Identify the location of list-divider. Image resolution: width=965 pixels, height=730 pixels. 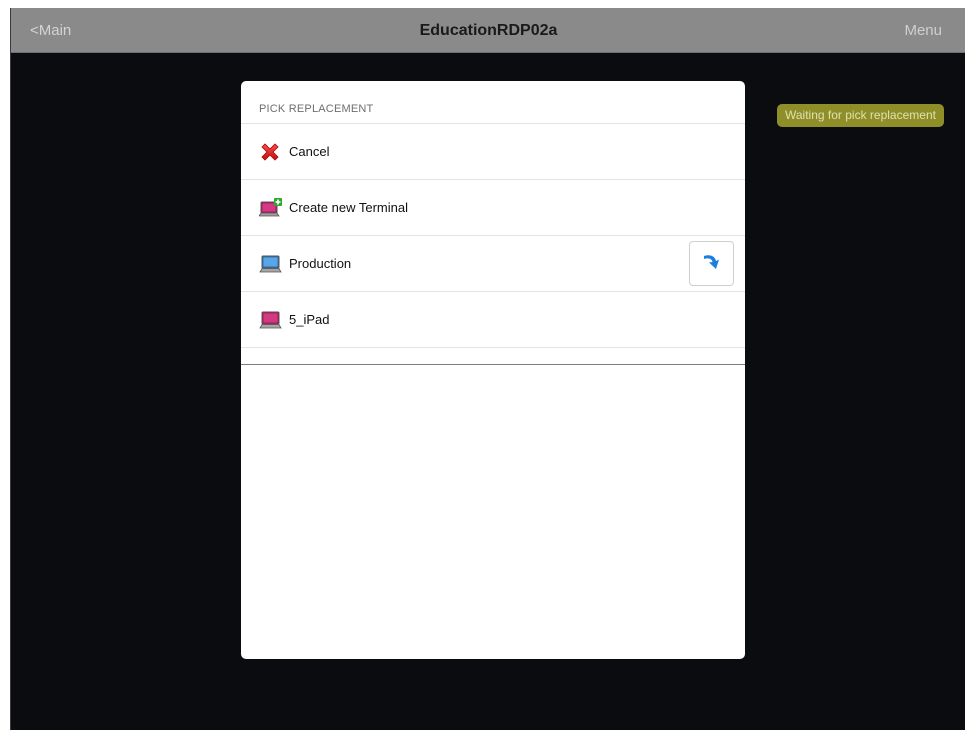
(493, 356).